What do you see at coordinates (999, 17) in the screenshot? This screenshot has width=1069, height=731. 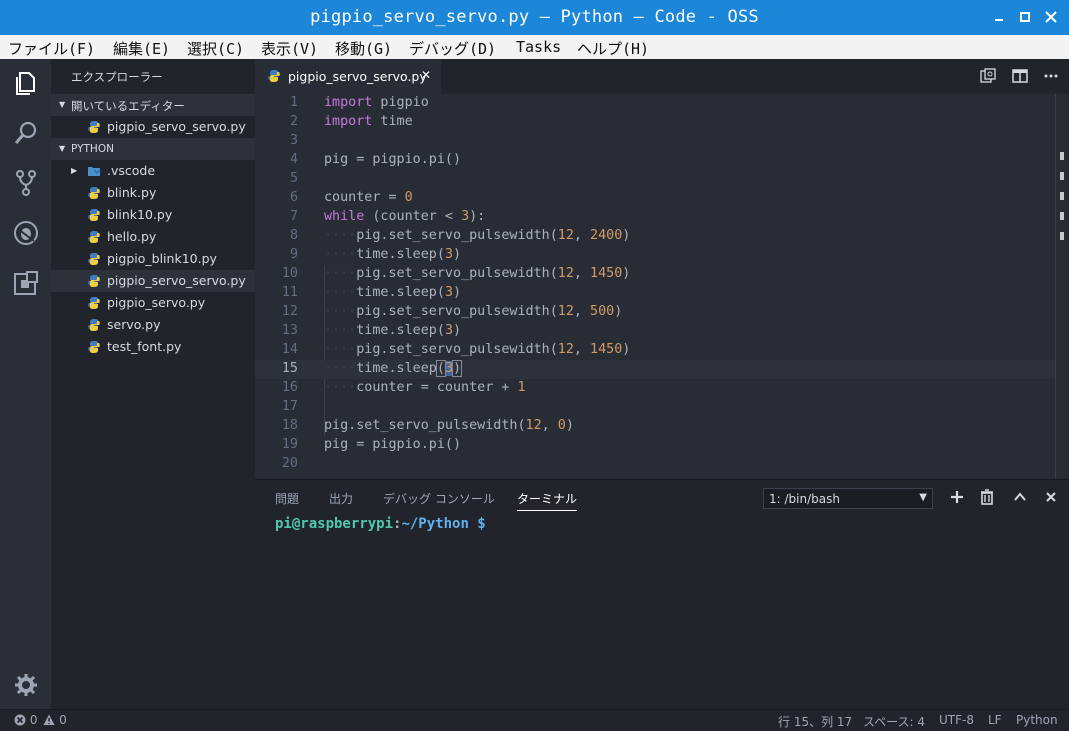 I see `minimize-button` at bounding box center [999, 17].